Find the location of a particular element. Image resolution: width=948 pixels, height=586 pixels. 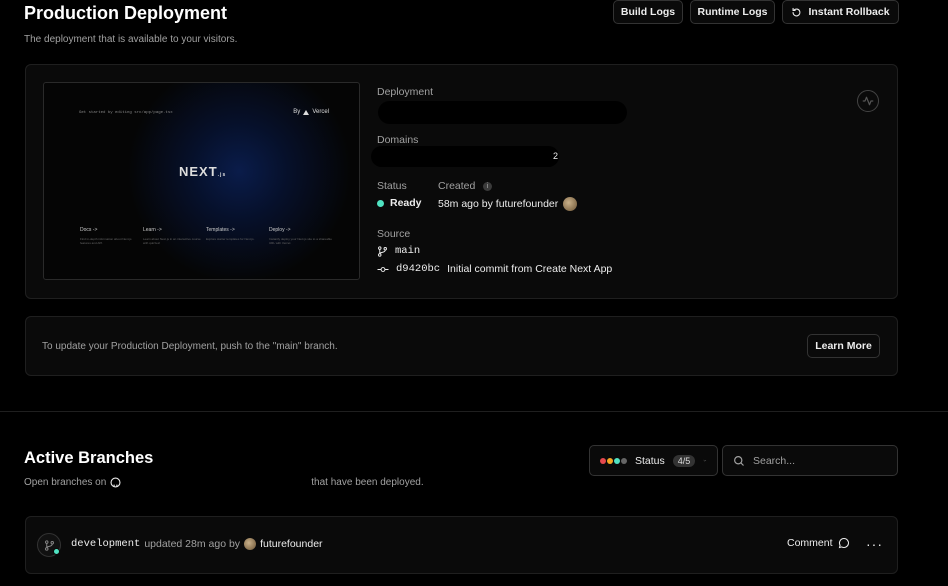

source-branch: main is located at coordinates (398, 251).